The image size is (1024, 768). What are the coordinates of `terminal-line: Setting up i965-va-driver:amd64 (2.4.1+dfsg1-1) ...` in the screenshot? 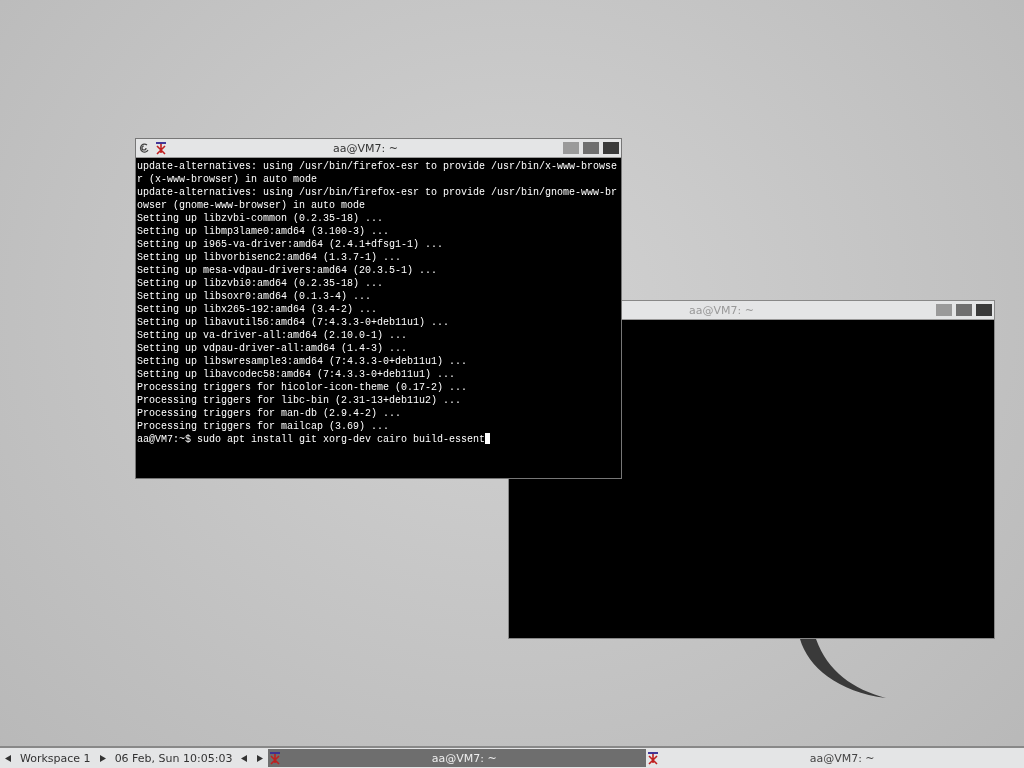 It's located at (291, 244).